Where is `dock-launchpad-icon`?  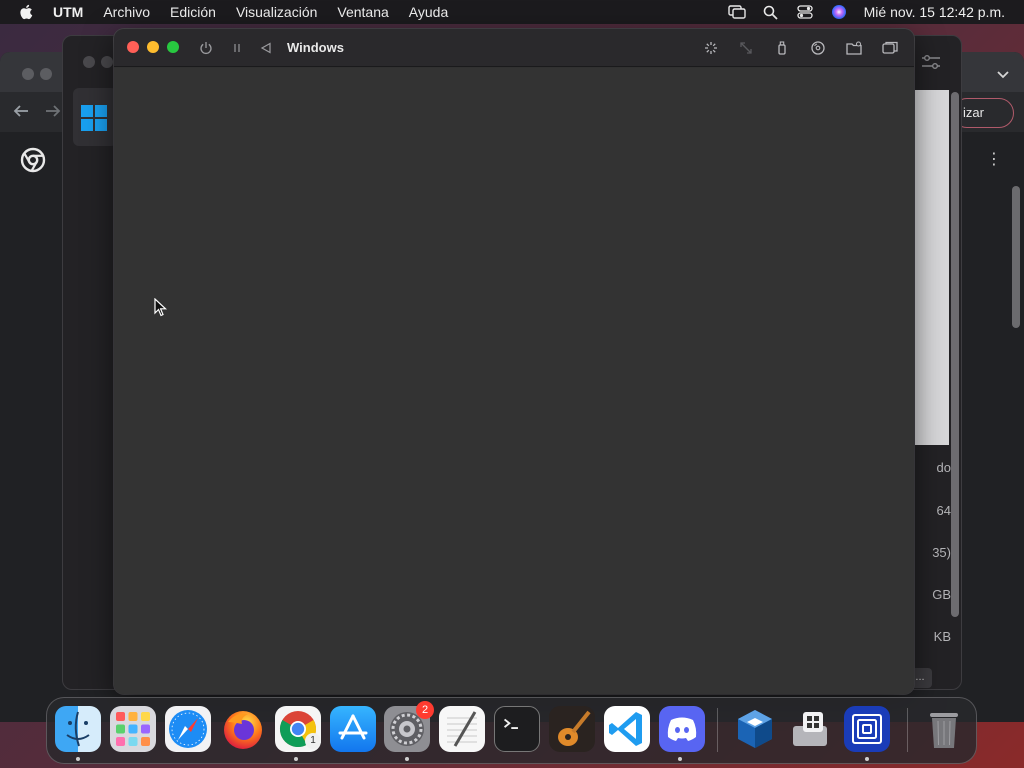 dock-launchpad-icon is located at coordinates (133, 729).